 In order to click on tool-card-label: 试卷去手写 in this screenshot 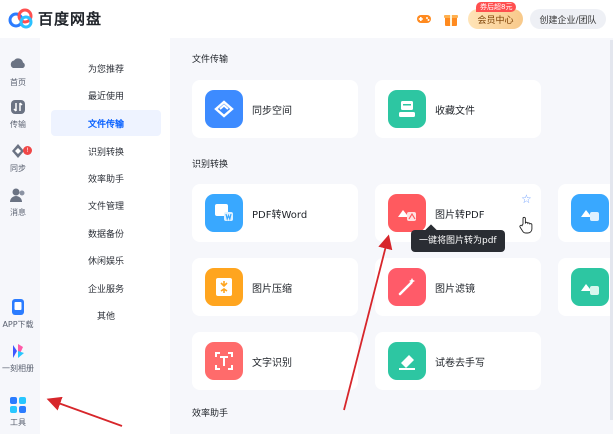, I will do `click(460, 363)`.